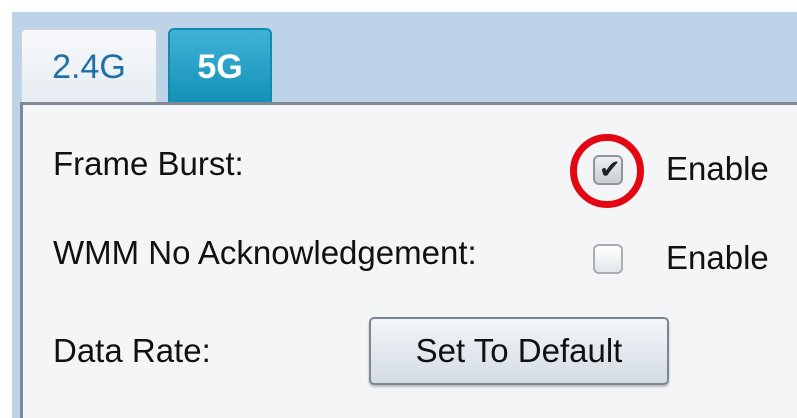  I want to click on wmm-no-ack-enable-label: Enable, so click(717, 257).